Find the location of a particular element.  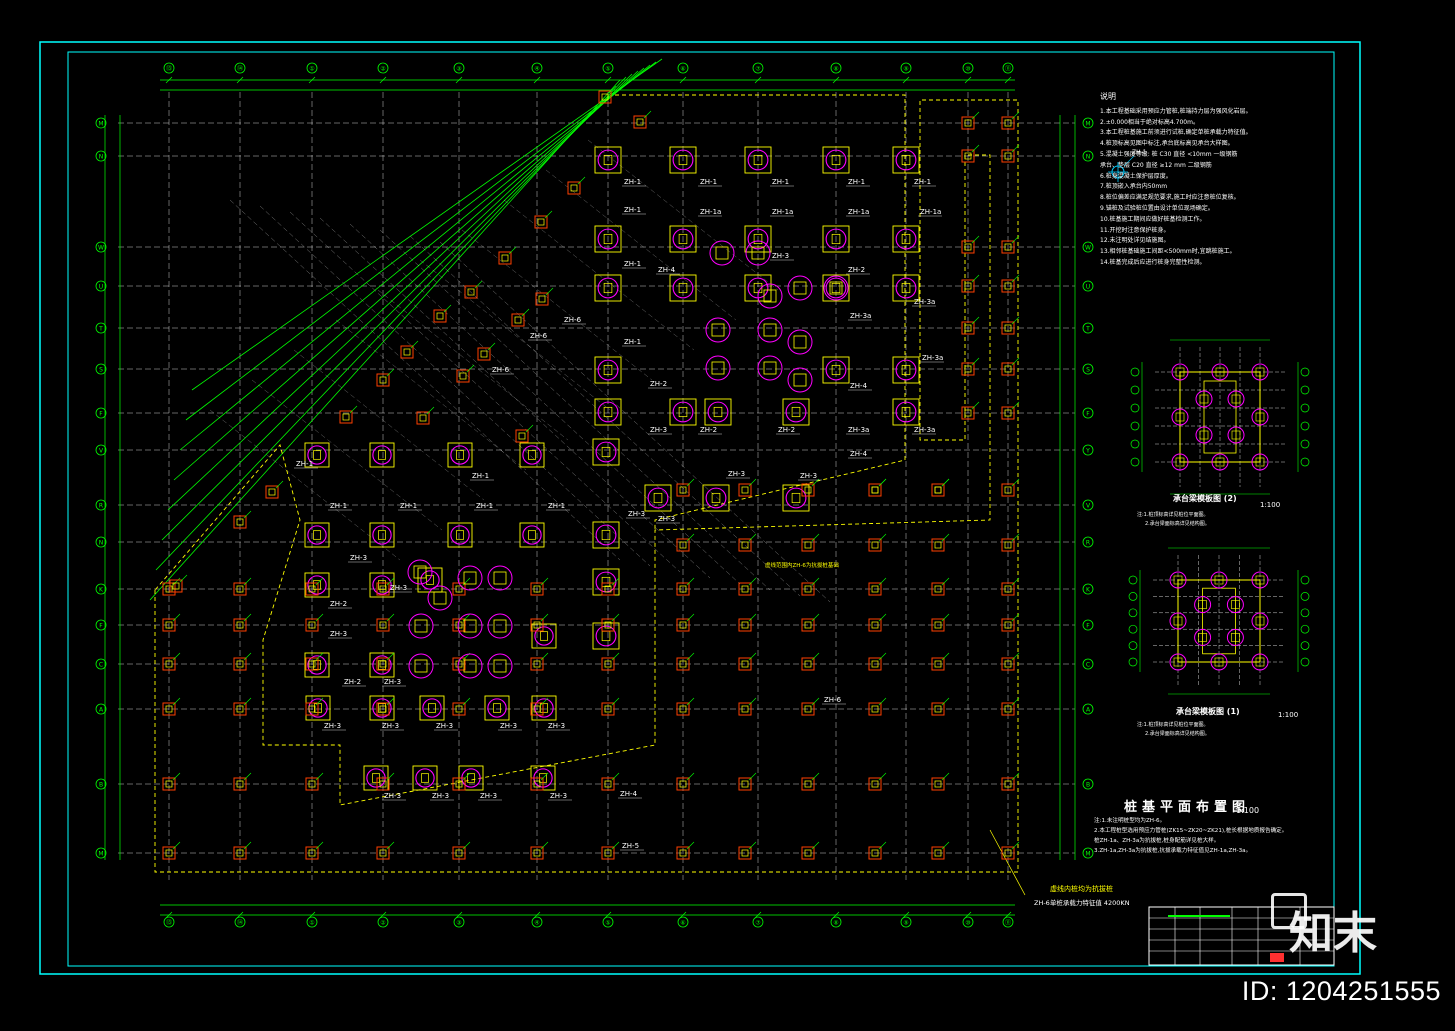

axis-label: S is located at coordinates (1088, 370).